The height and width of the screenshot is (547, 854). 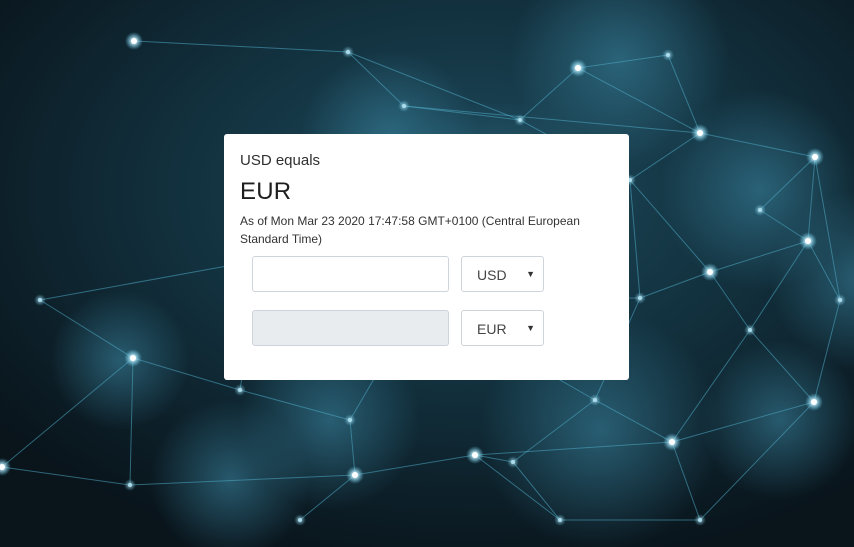 I want to click on converted-result: EUR, so click(x=266, y=191).